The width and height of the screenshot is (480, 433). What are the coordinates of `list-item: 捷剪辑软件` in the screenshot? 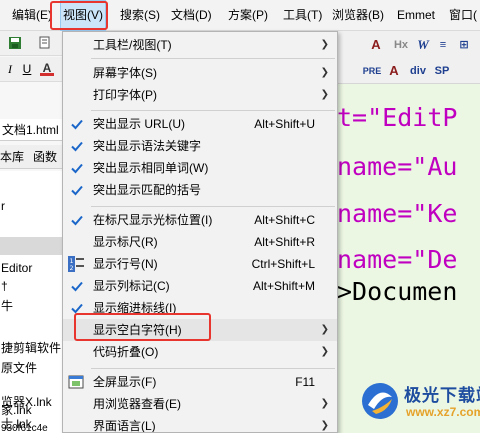 It's located at (33, 348).